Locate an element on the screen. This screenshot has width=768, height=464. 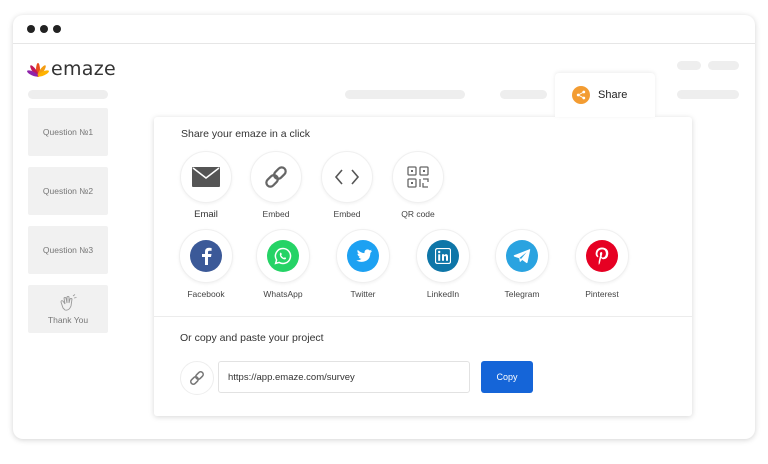
sidebar-item-question-1: Question №1 is located at coordinates (68, 132).